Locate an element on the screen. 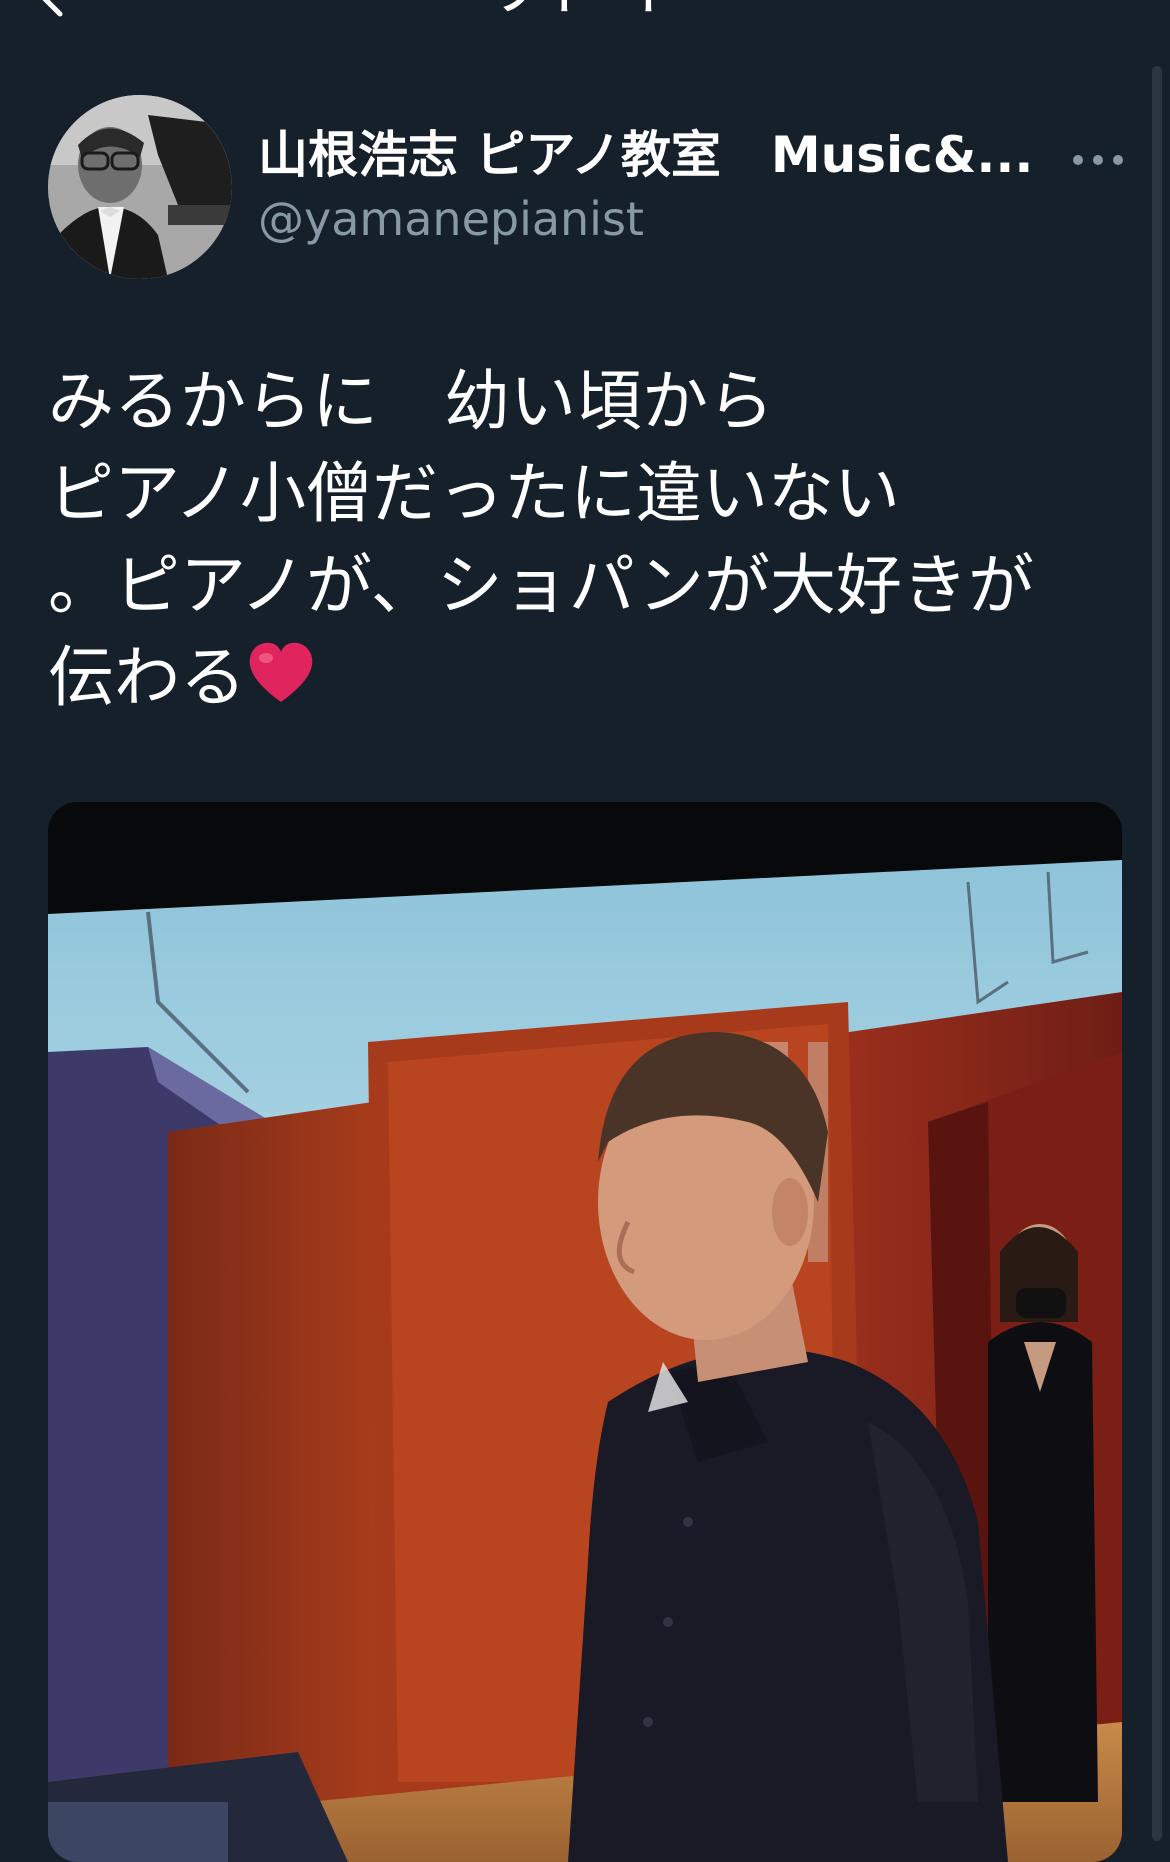 This screenshot has height=1862, width=1170. top-navigation-bar: ツイート is located at coordinates (585, 20).